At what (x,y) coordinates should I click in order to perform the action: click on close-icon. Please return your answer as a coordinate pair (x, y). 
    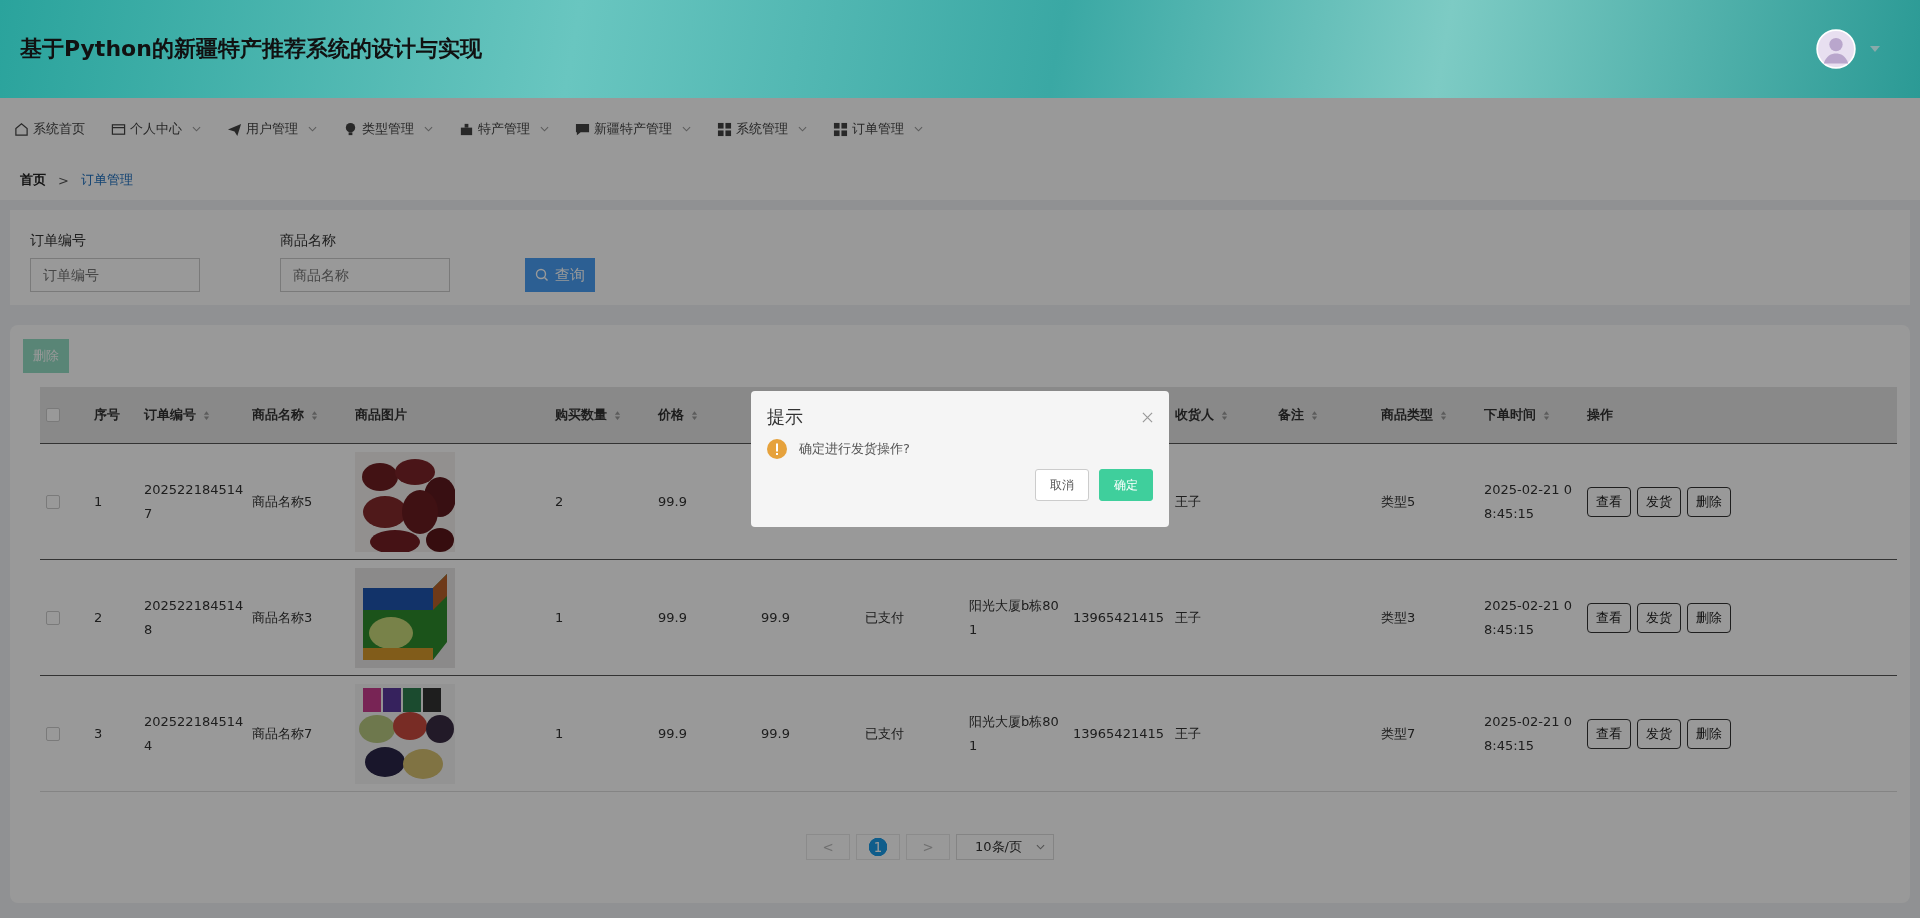
    Looking at the image, I should click on (1147, 417).